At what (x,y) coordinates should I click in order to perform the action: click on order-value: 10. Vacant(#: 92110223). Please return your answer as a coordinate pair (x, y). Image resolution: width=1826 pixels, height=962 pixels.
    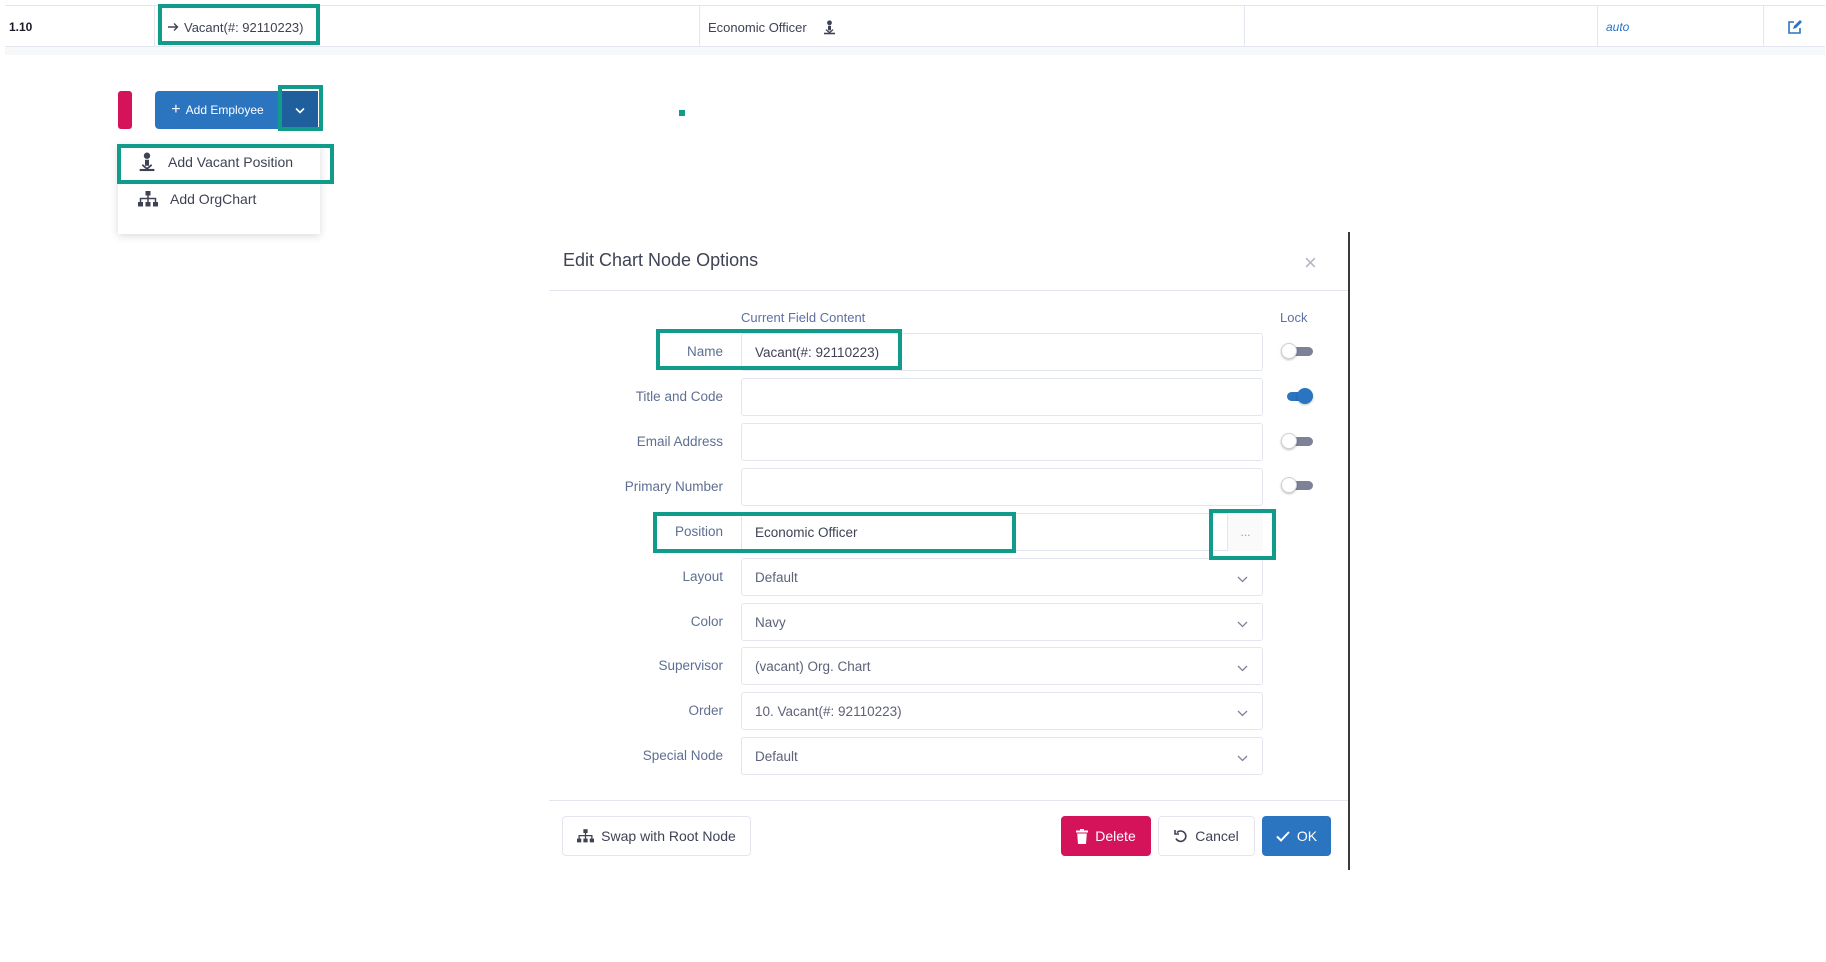
    Looking at the image, I should click on (828, 711).